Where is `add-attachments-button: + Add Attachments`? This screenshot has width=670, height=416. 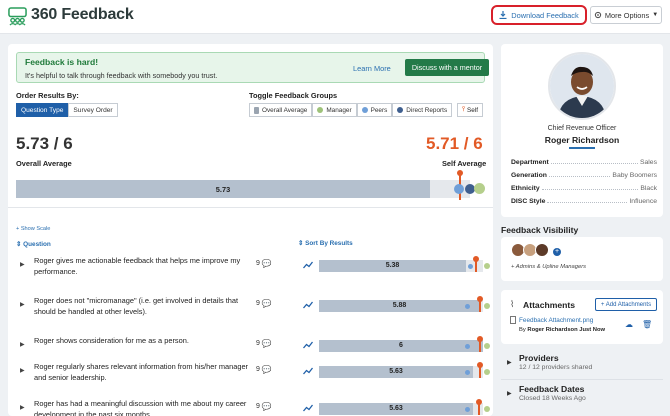 add-attachments-button: + Add Attachments is located at coordinates (626, 304).